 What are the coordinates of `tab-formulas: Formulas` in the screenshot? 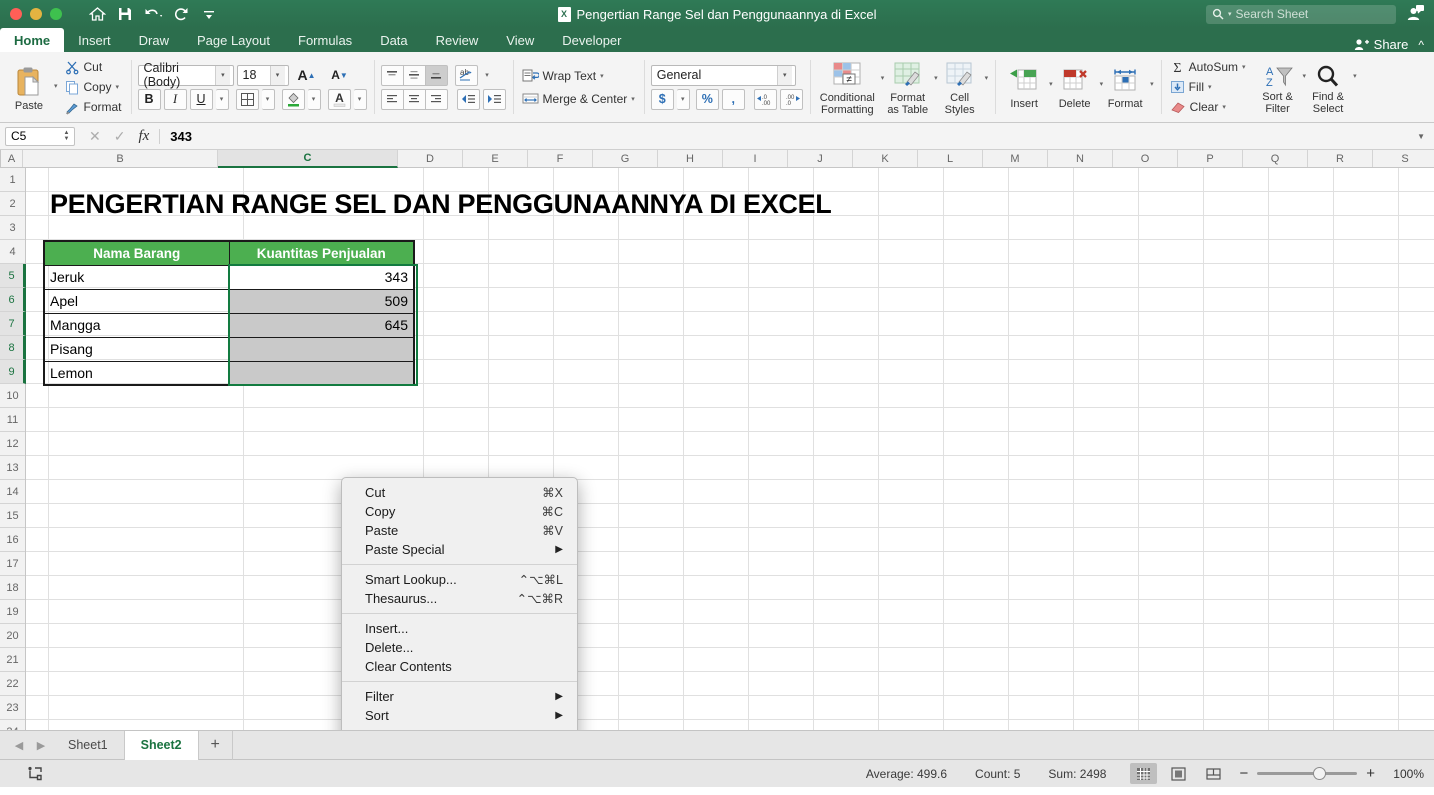 It's located at (325, 40).